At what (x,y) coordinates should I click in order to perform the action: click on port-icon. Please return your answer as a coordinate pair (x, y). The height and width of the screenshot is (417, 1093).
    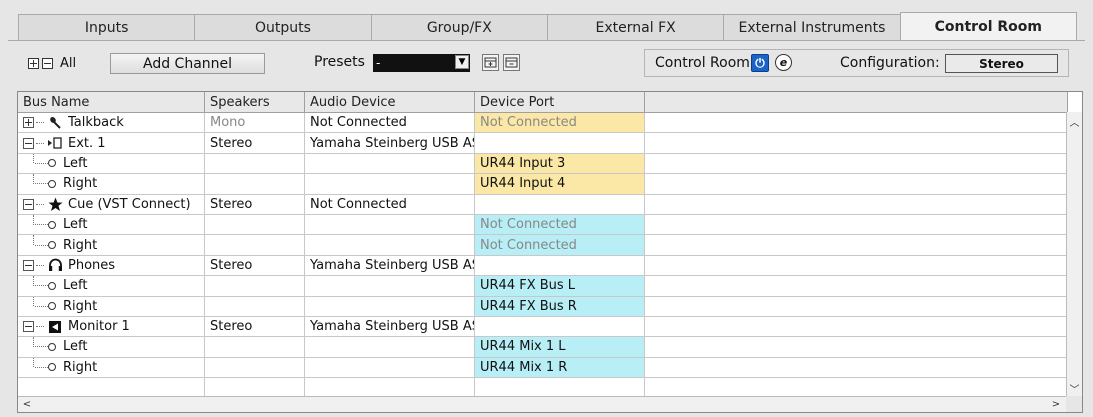
    Looking at the image, I should click on (52, 183).